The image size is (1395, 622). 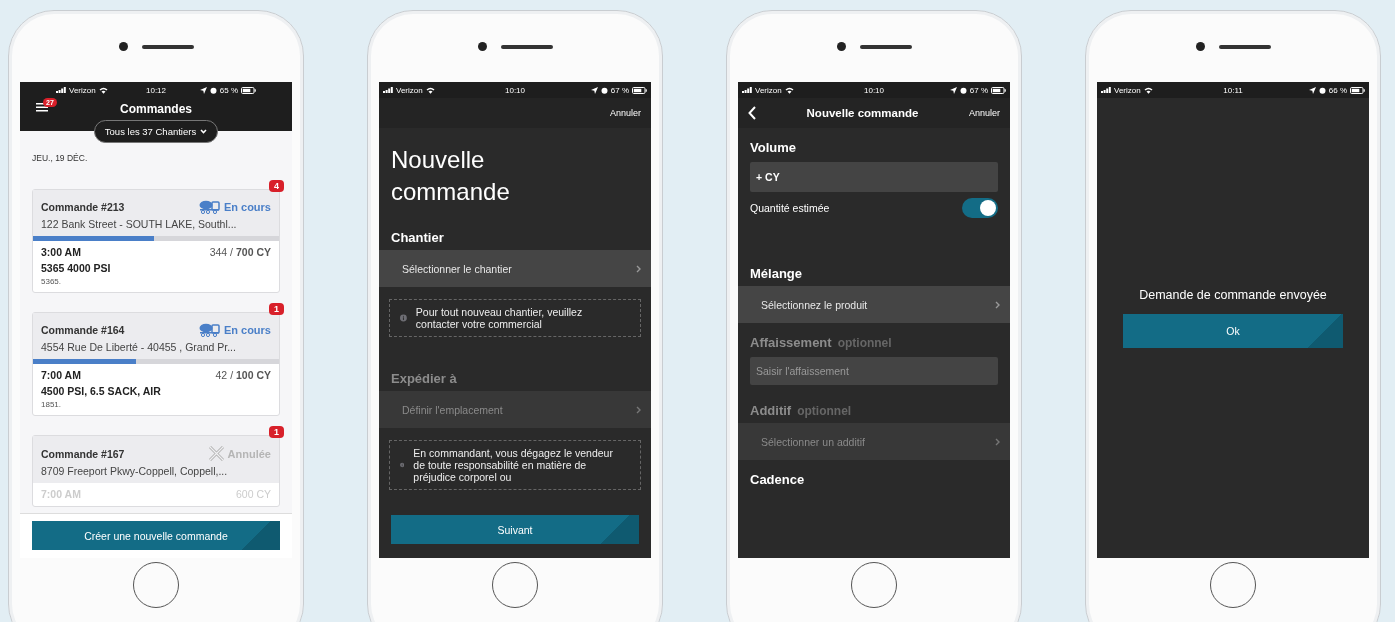 What do you see at coordinates (1233, 90) in the screenshot?
I see `clock-time: 10:11` at bounding box center [1233, 90].